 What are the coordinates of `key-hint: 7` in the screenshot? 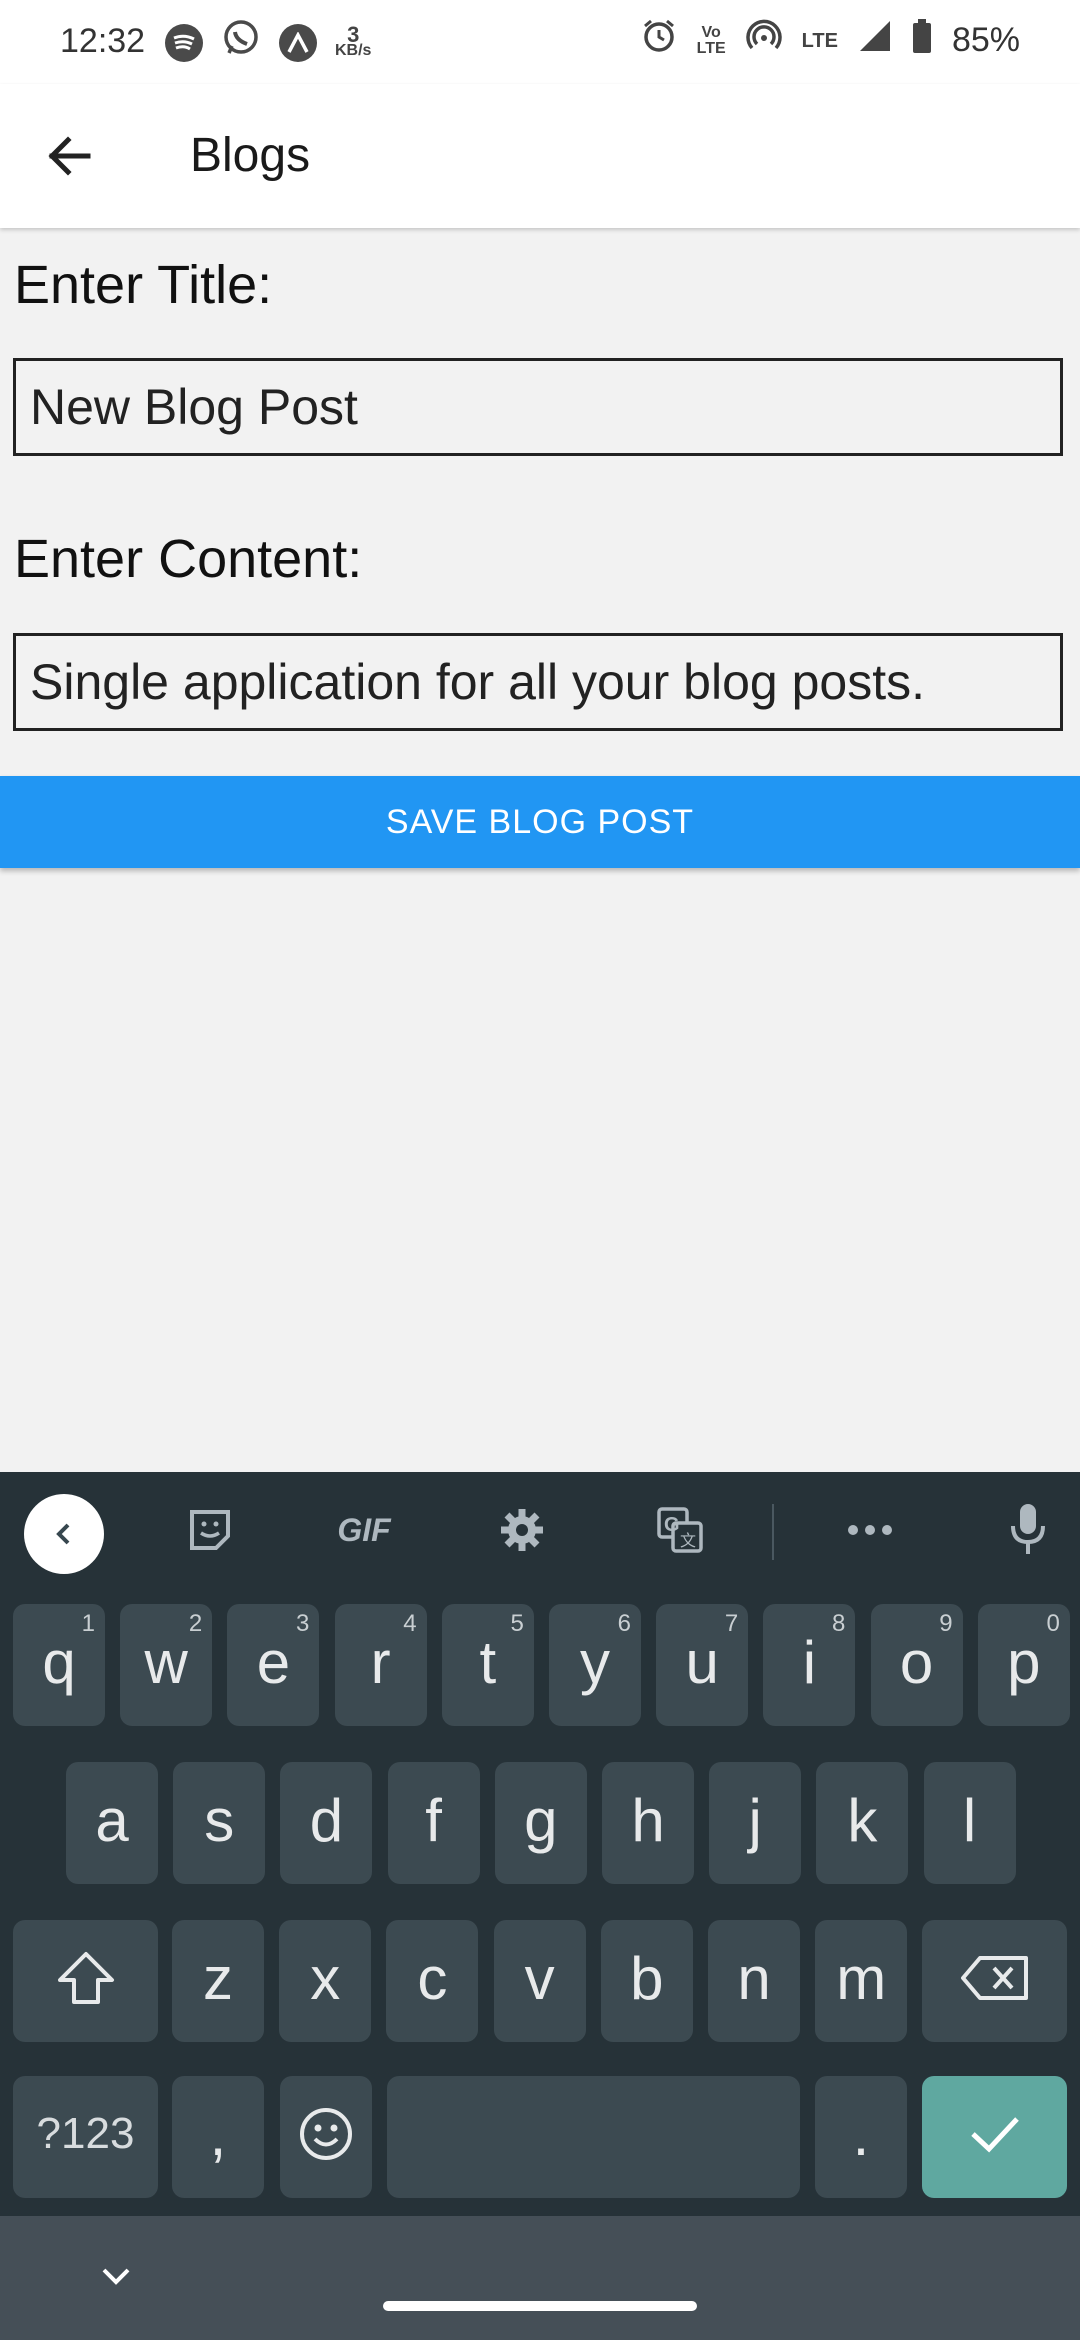 It's located at (731, 1623).